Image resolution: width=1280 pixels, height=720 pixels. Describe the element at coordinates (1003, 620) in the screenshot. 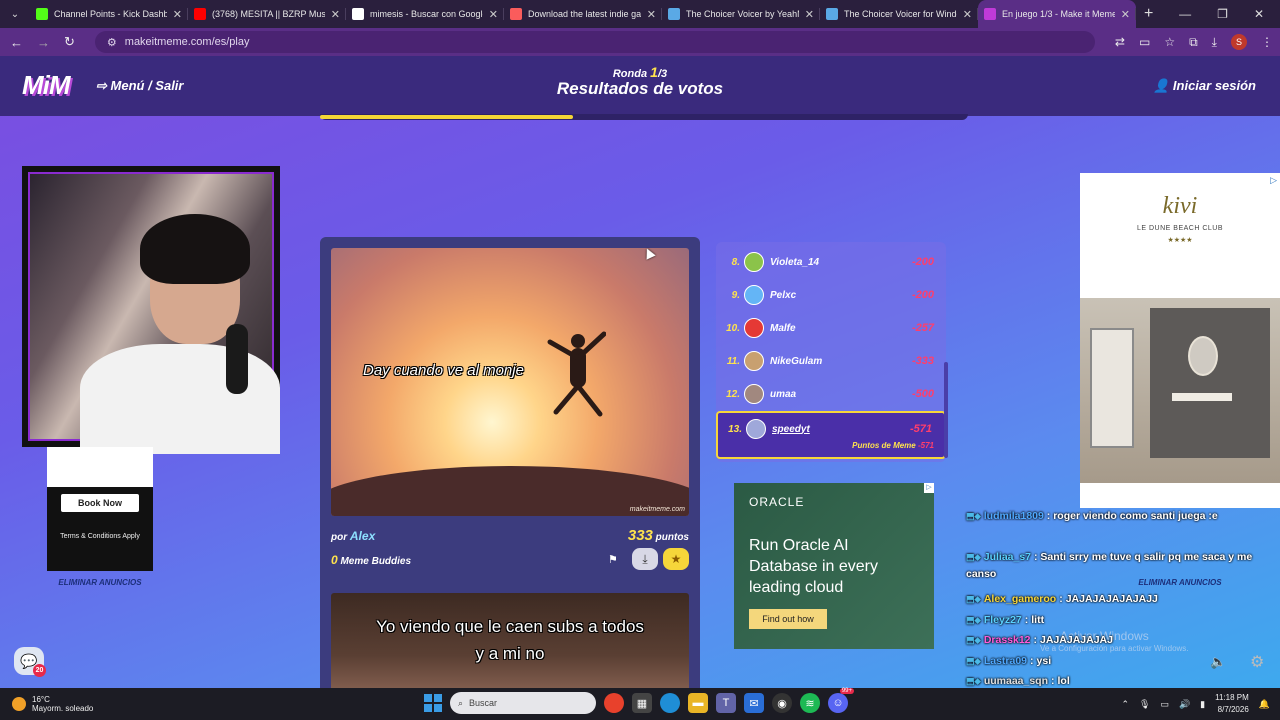

I see `chat-username: Fleyz27` at that location.